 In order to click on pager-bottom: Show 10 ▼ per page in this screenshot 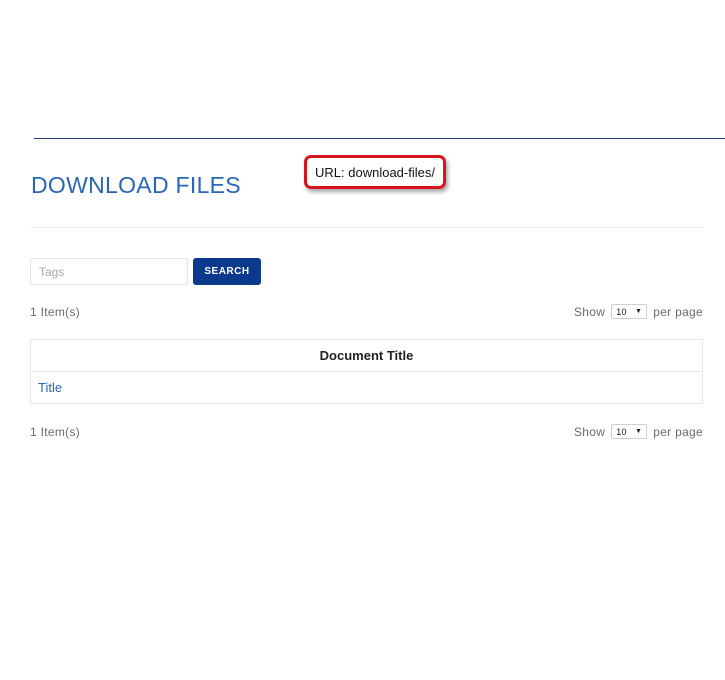, I will do `click(638, 431)`.